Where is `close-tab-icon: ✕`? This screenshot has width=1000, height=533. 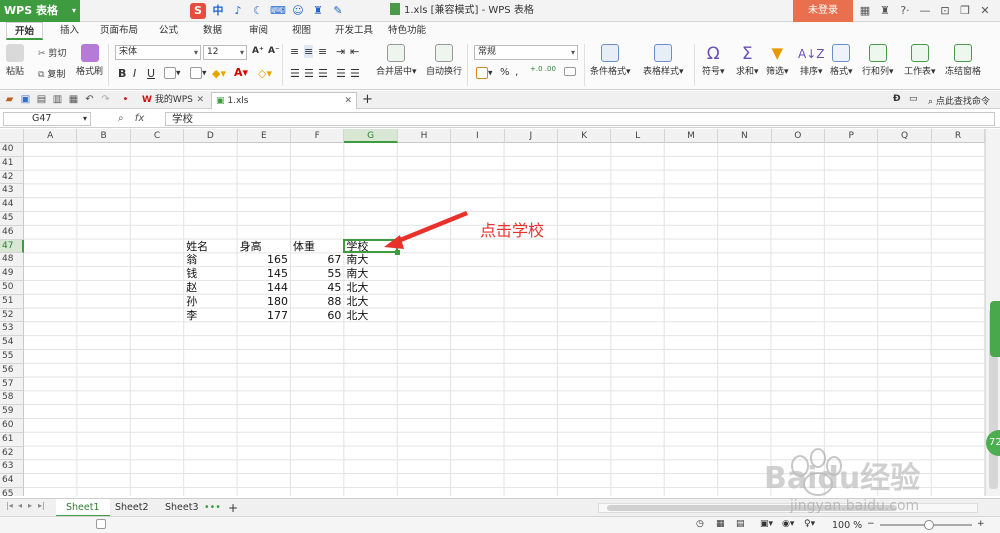 close-tab-icon: ✕ is located at coordinates (348, 101).